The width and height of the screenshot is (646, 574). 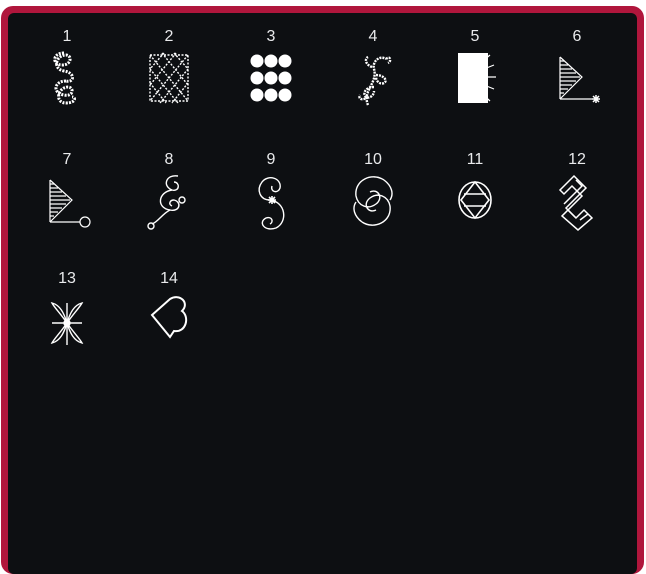 I want to click on starburst-grid-icon, so click(x=271, y=78).